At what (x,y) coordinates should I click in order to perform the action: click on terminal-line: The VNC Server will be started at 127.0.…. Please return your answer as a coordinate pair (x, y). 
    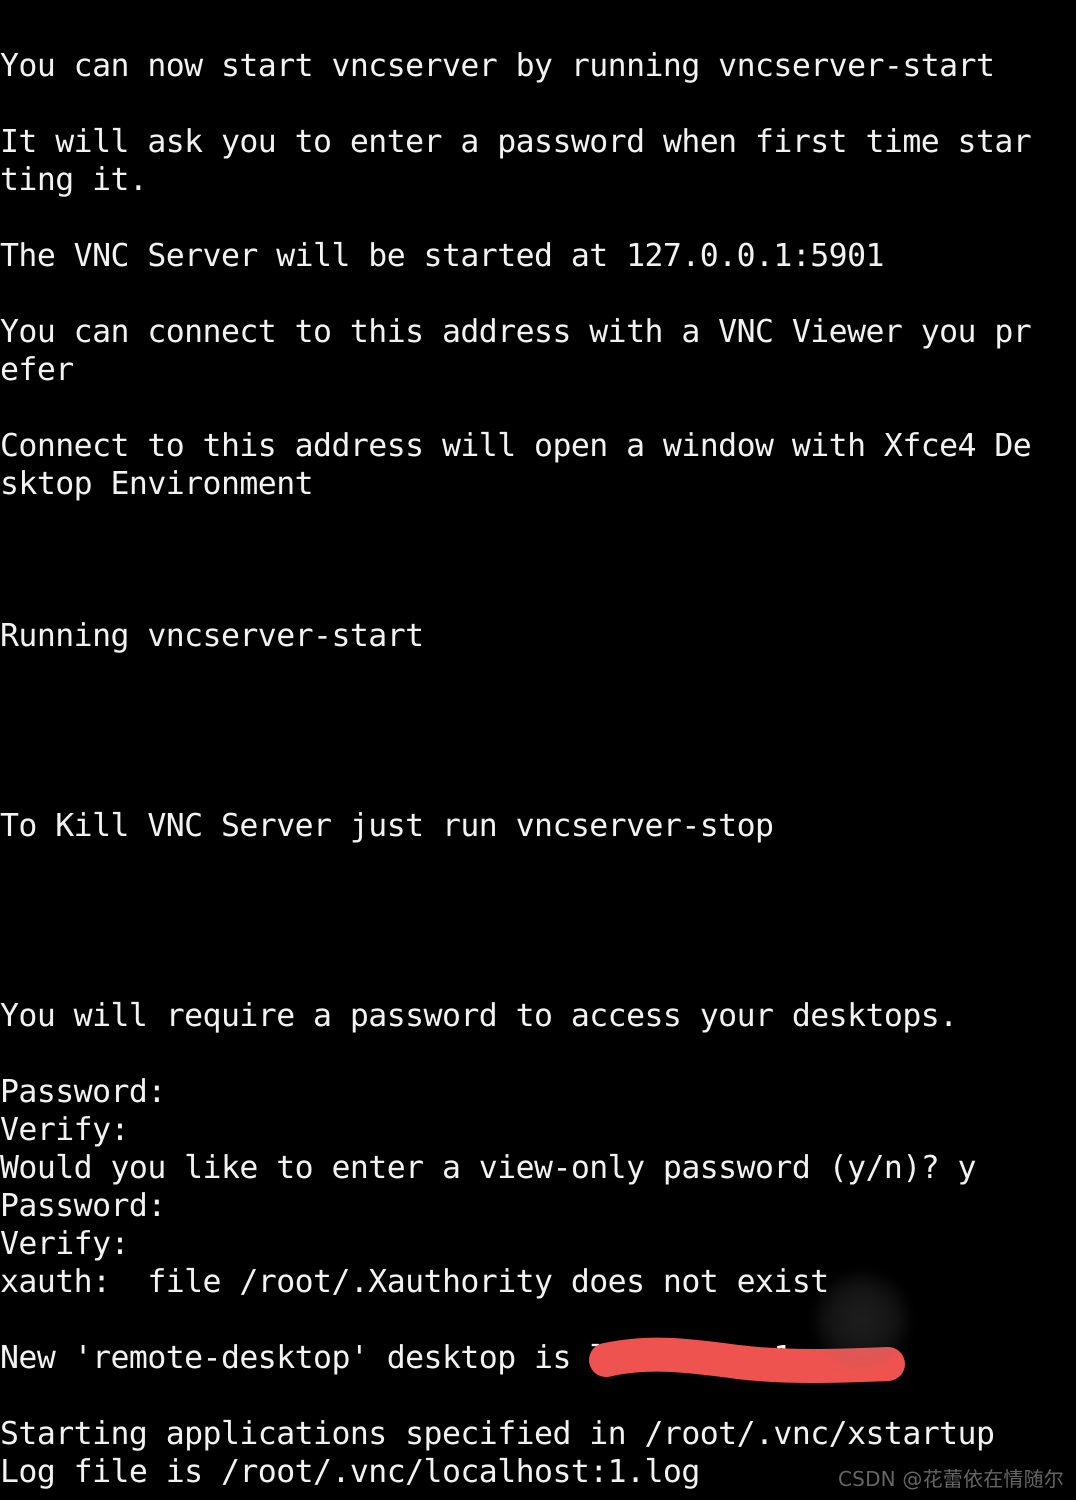
    Looking at the image, I should click on (442, 256).